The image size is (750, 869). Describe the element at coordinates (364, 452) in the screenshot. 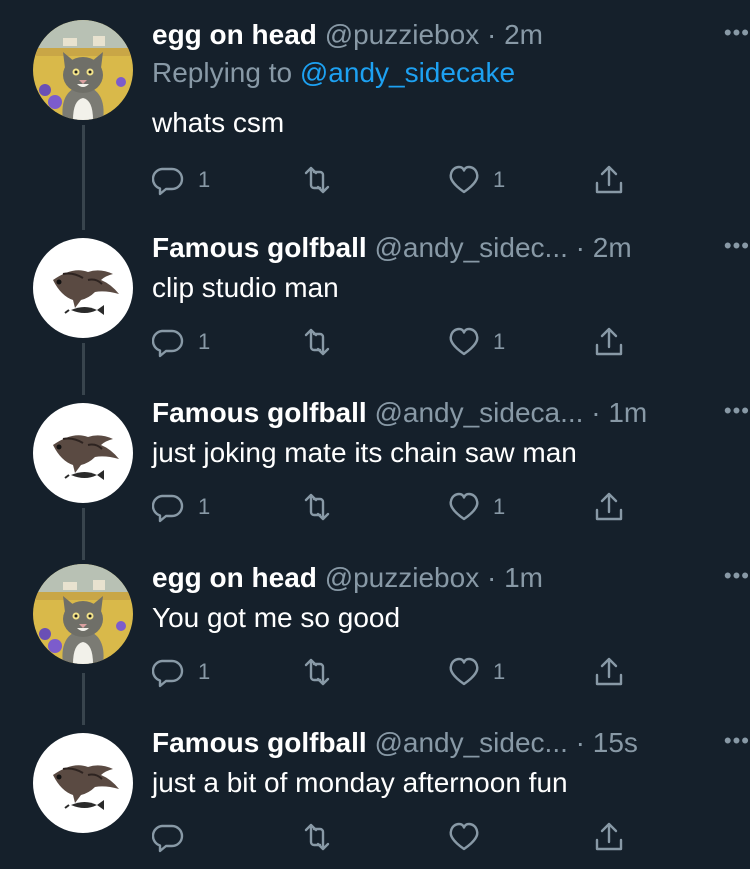

I see `tweet-text: just joking mate its chain saw man` at that location.